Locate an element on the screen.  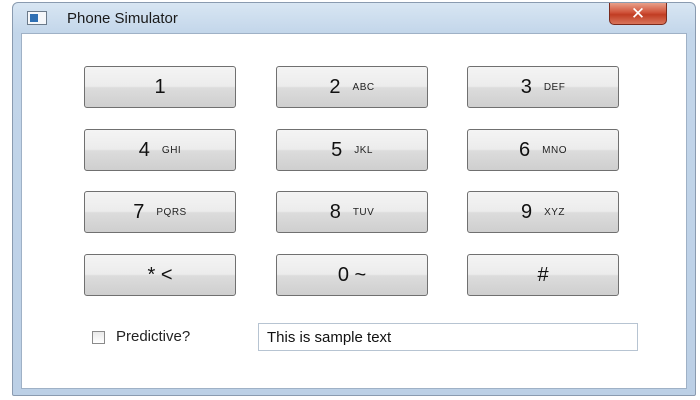
app-window-icon is located at coordinates (37, 18).